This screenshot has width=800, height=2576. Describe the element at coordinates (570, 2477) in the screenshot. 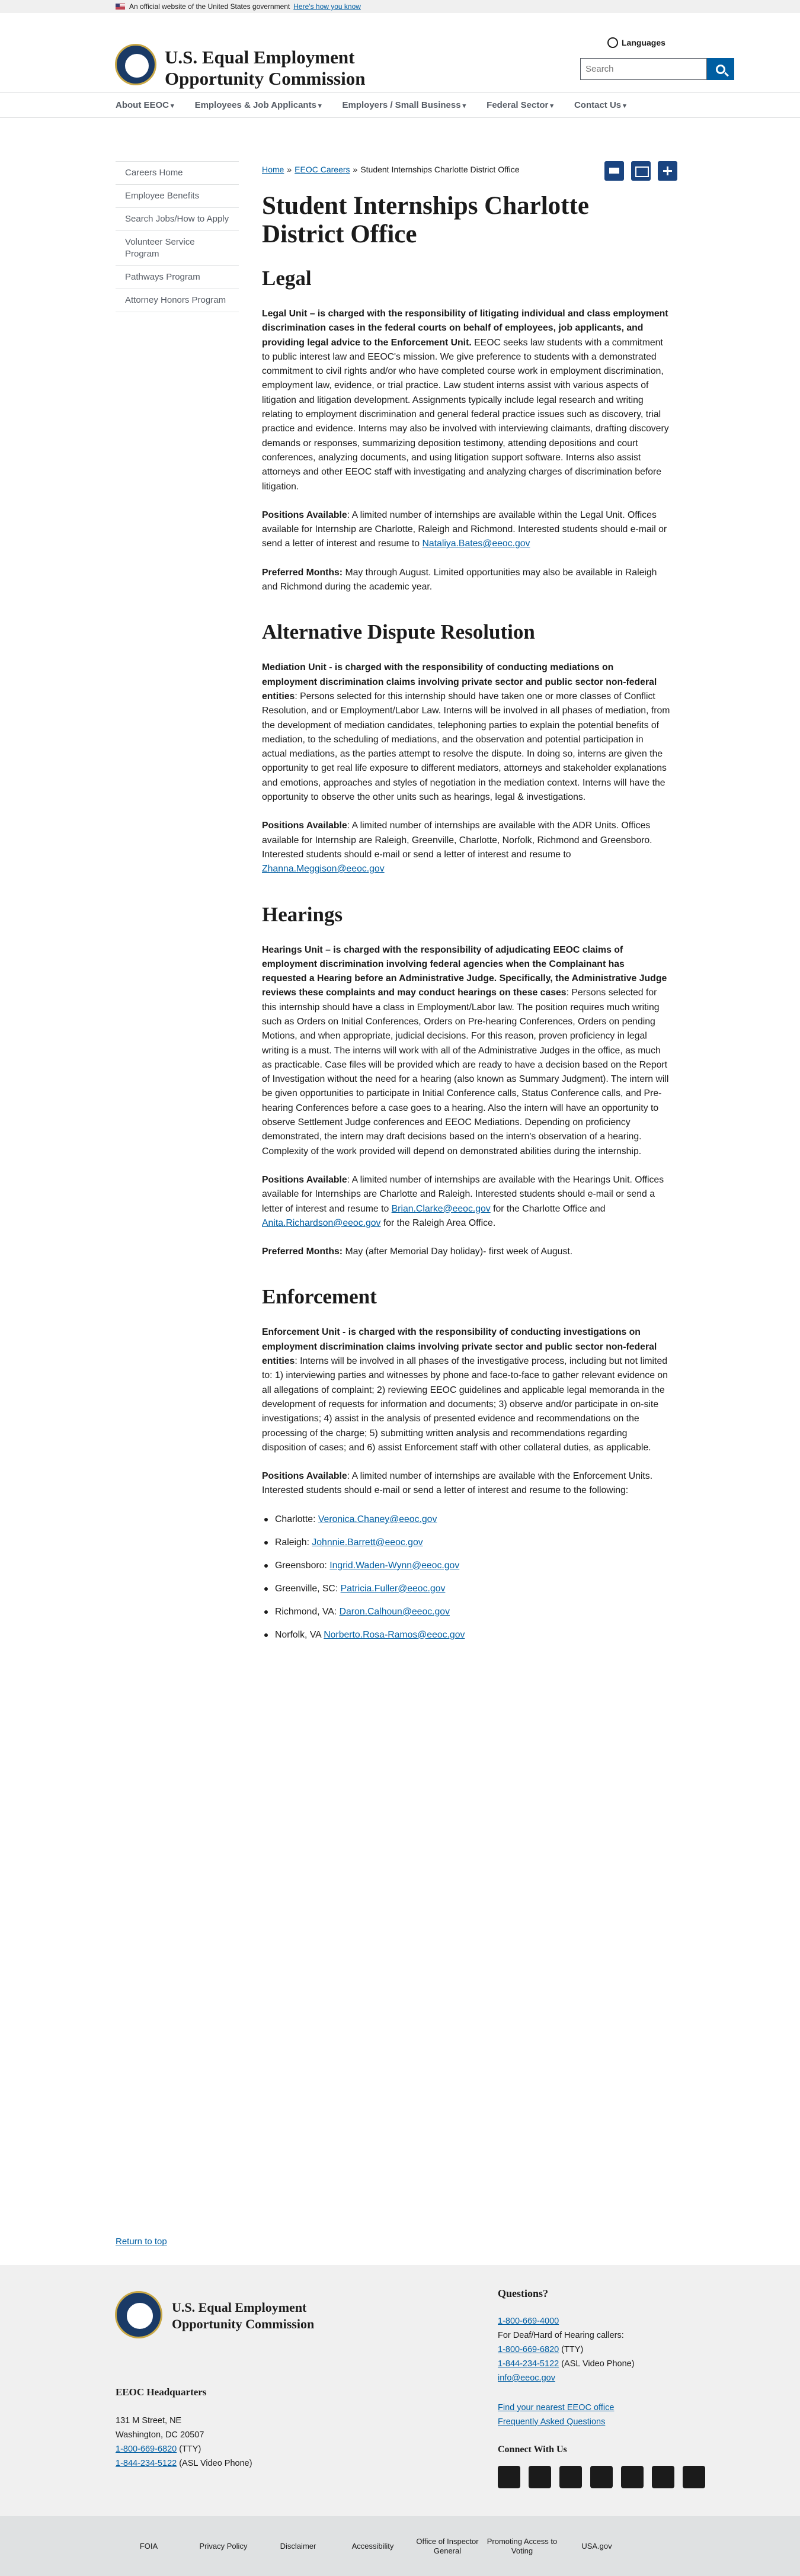

I see `twitter-icon` at that location.